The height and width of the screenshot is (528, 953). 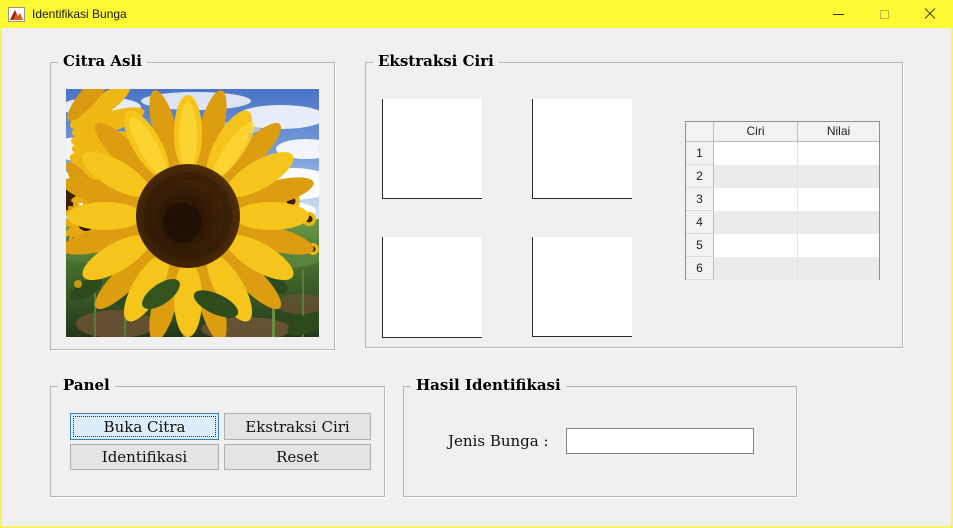 What do you see at coordinates (498, 441) in the screenshot?
I see `jenis-bunga-label: Jenis Bunga :` at bounding box center [498, 441].